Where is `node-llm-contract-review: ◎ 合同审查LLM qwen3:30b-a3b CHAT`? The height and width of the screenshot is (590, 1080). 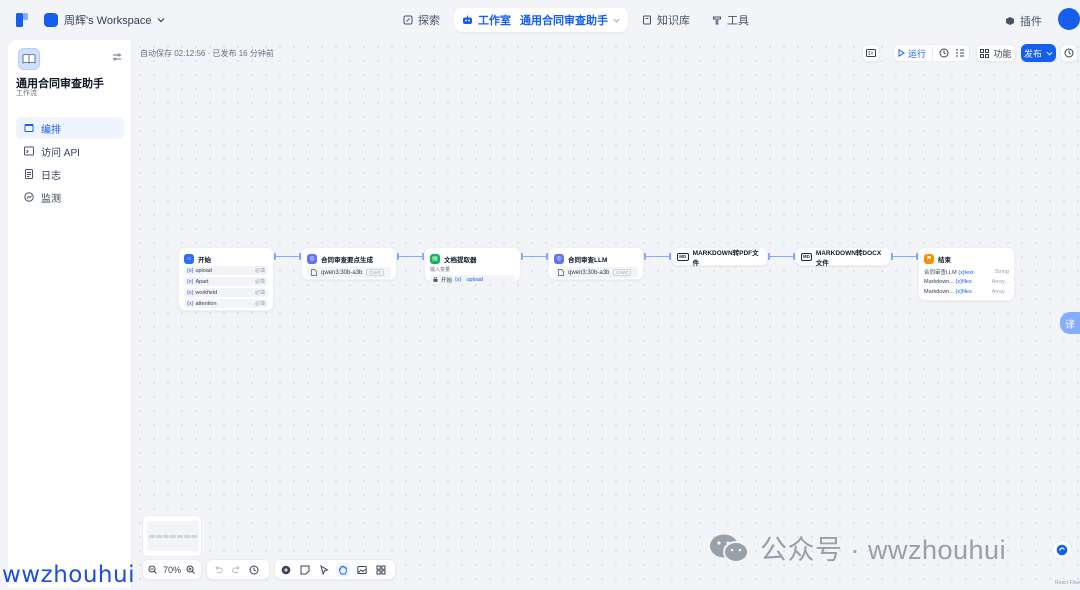
node-llm-contract-review: ◎ 合同审查LLM qwen3:30b-a3b CHAT is located at coordinates (596, 263).